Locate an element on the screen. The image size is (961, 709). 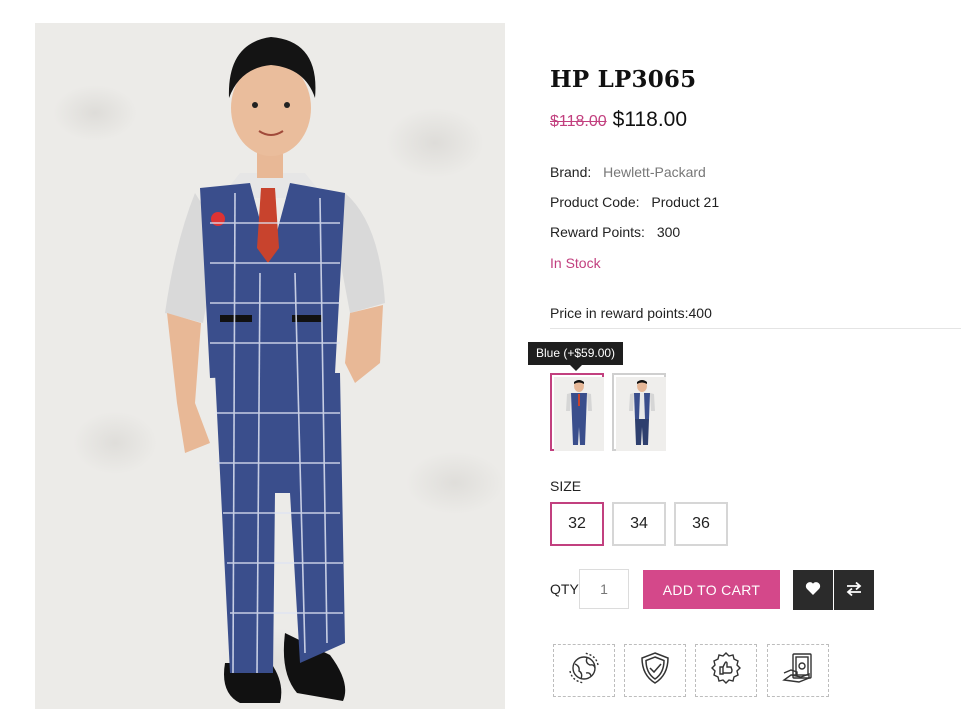
old-price: $118.00 is located at coordinates (578, 121).